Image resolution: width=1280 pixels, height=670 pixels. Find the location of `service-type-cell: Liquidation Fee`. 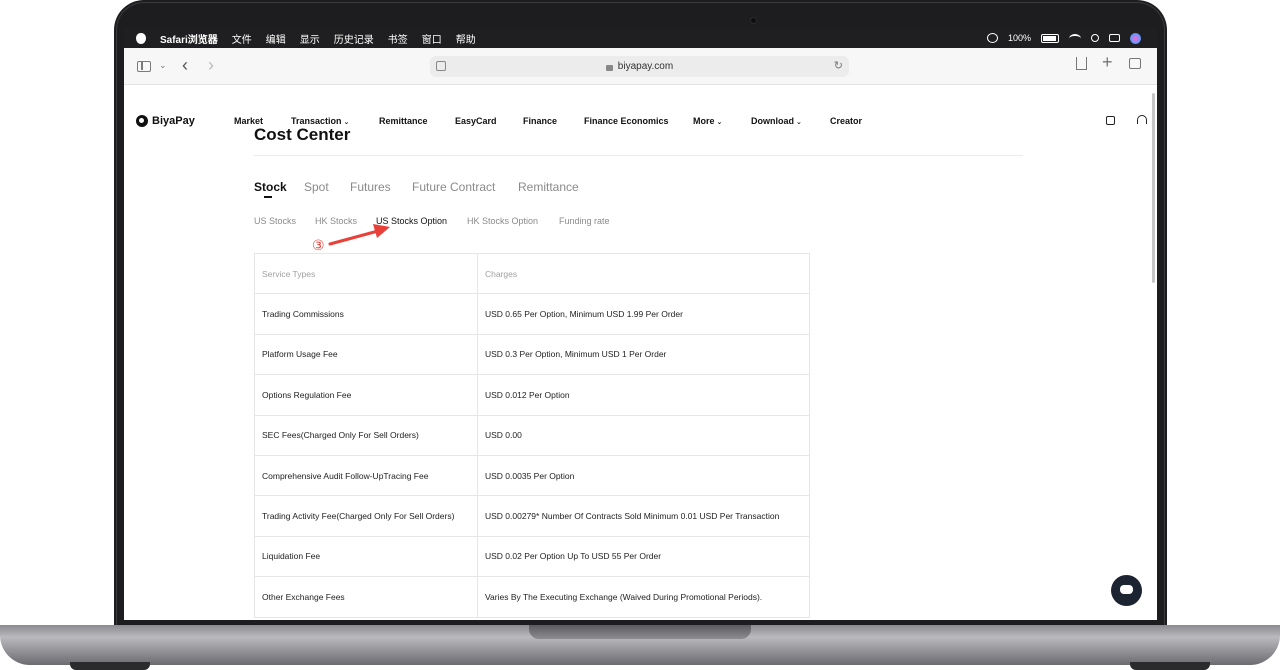

service-type-cell: Liquidation Fee is located at coordinates (366, 556).